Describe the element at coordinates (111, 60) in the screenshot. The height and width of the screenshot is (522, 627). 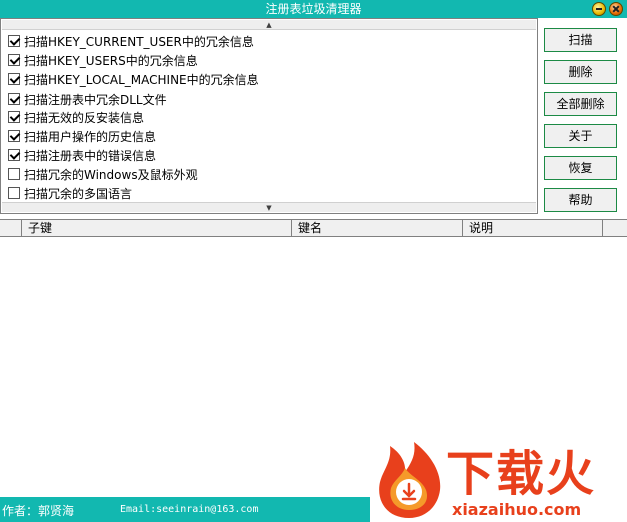
I see `option-label: 扫描HKEY_USERS中的冗余信息` at that location.